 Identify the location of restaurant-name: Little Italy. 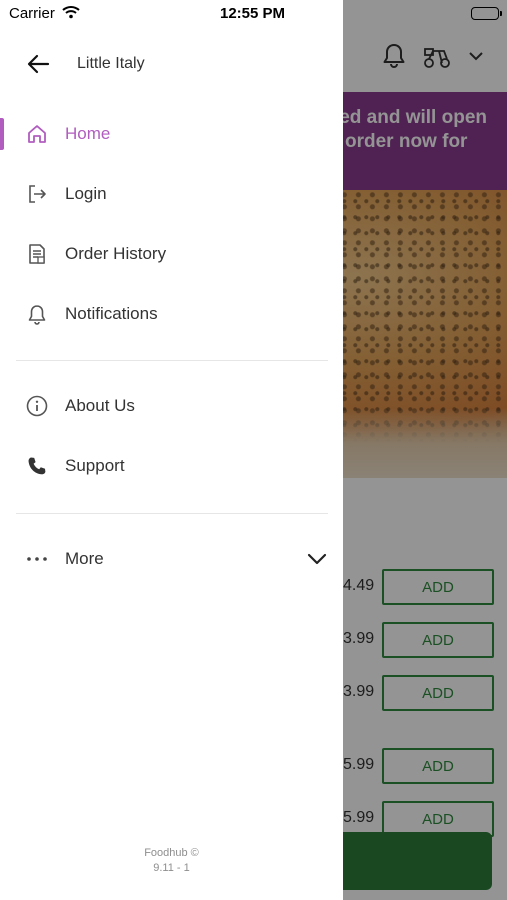
(111, 63).